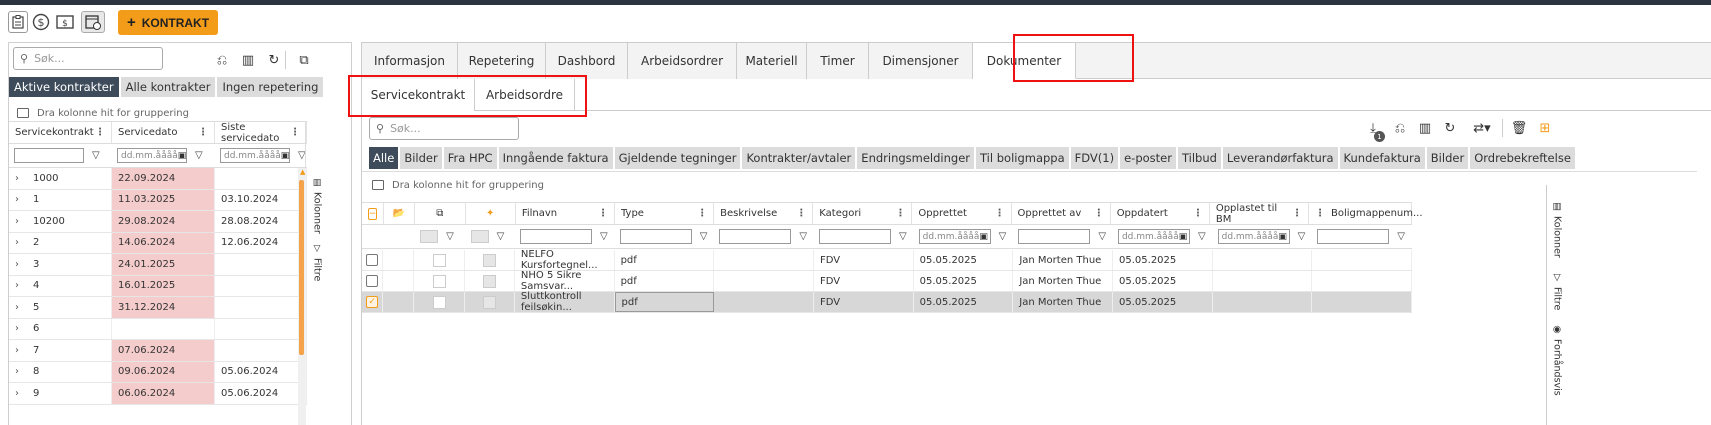  What do you see at coordinates (152, 155) in the screenshot?
I see `filter-servicedato: dd.mm.åååå ▣` at bounding box center [152, 155].